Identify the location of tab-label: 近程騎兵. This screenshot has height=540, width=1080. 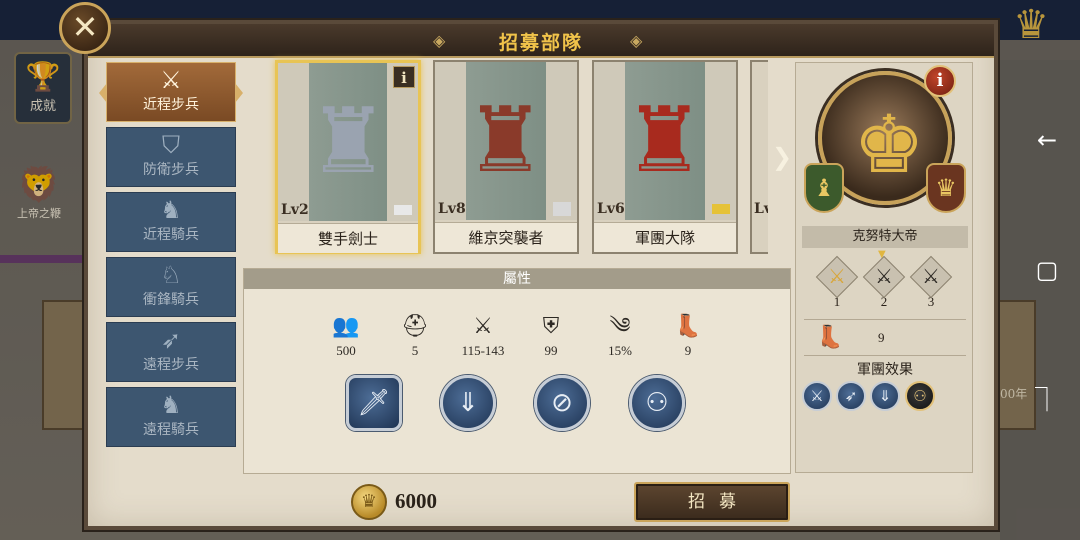
(171, 235).